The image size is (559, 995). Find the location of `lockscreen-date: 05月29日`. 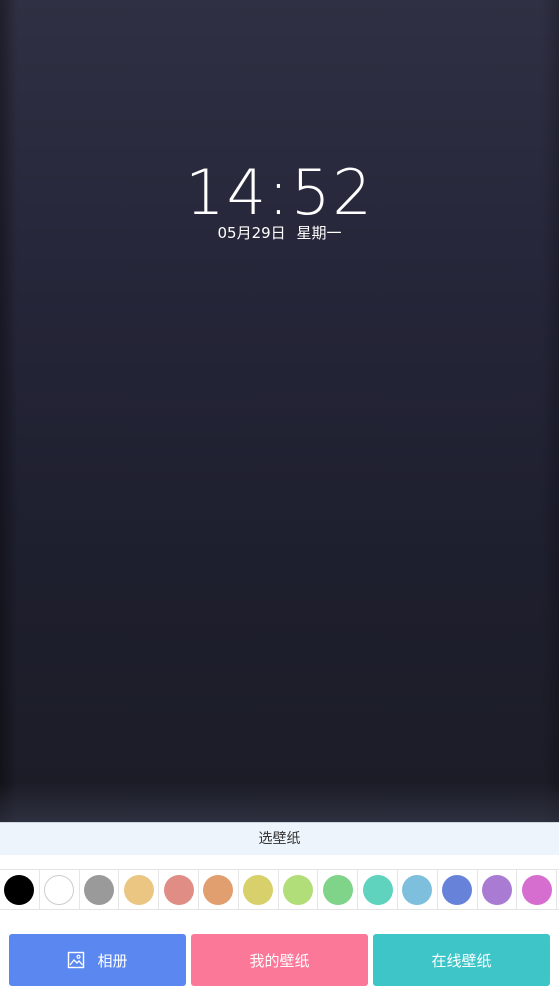

lockscreen-date: 05月29日 is located at coordinates (251, 233).